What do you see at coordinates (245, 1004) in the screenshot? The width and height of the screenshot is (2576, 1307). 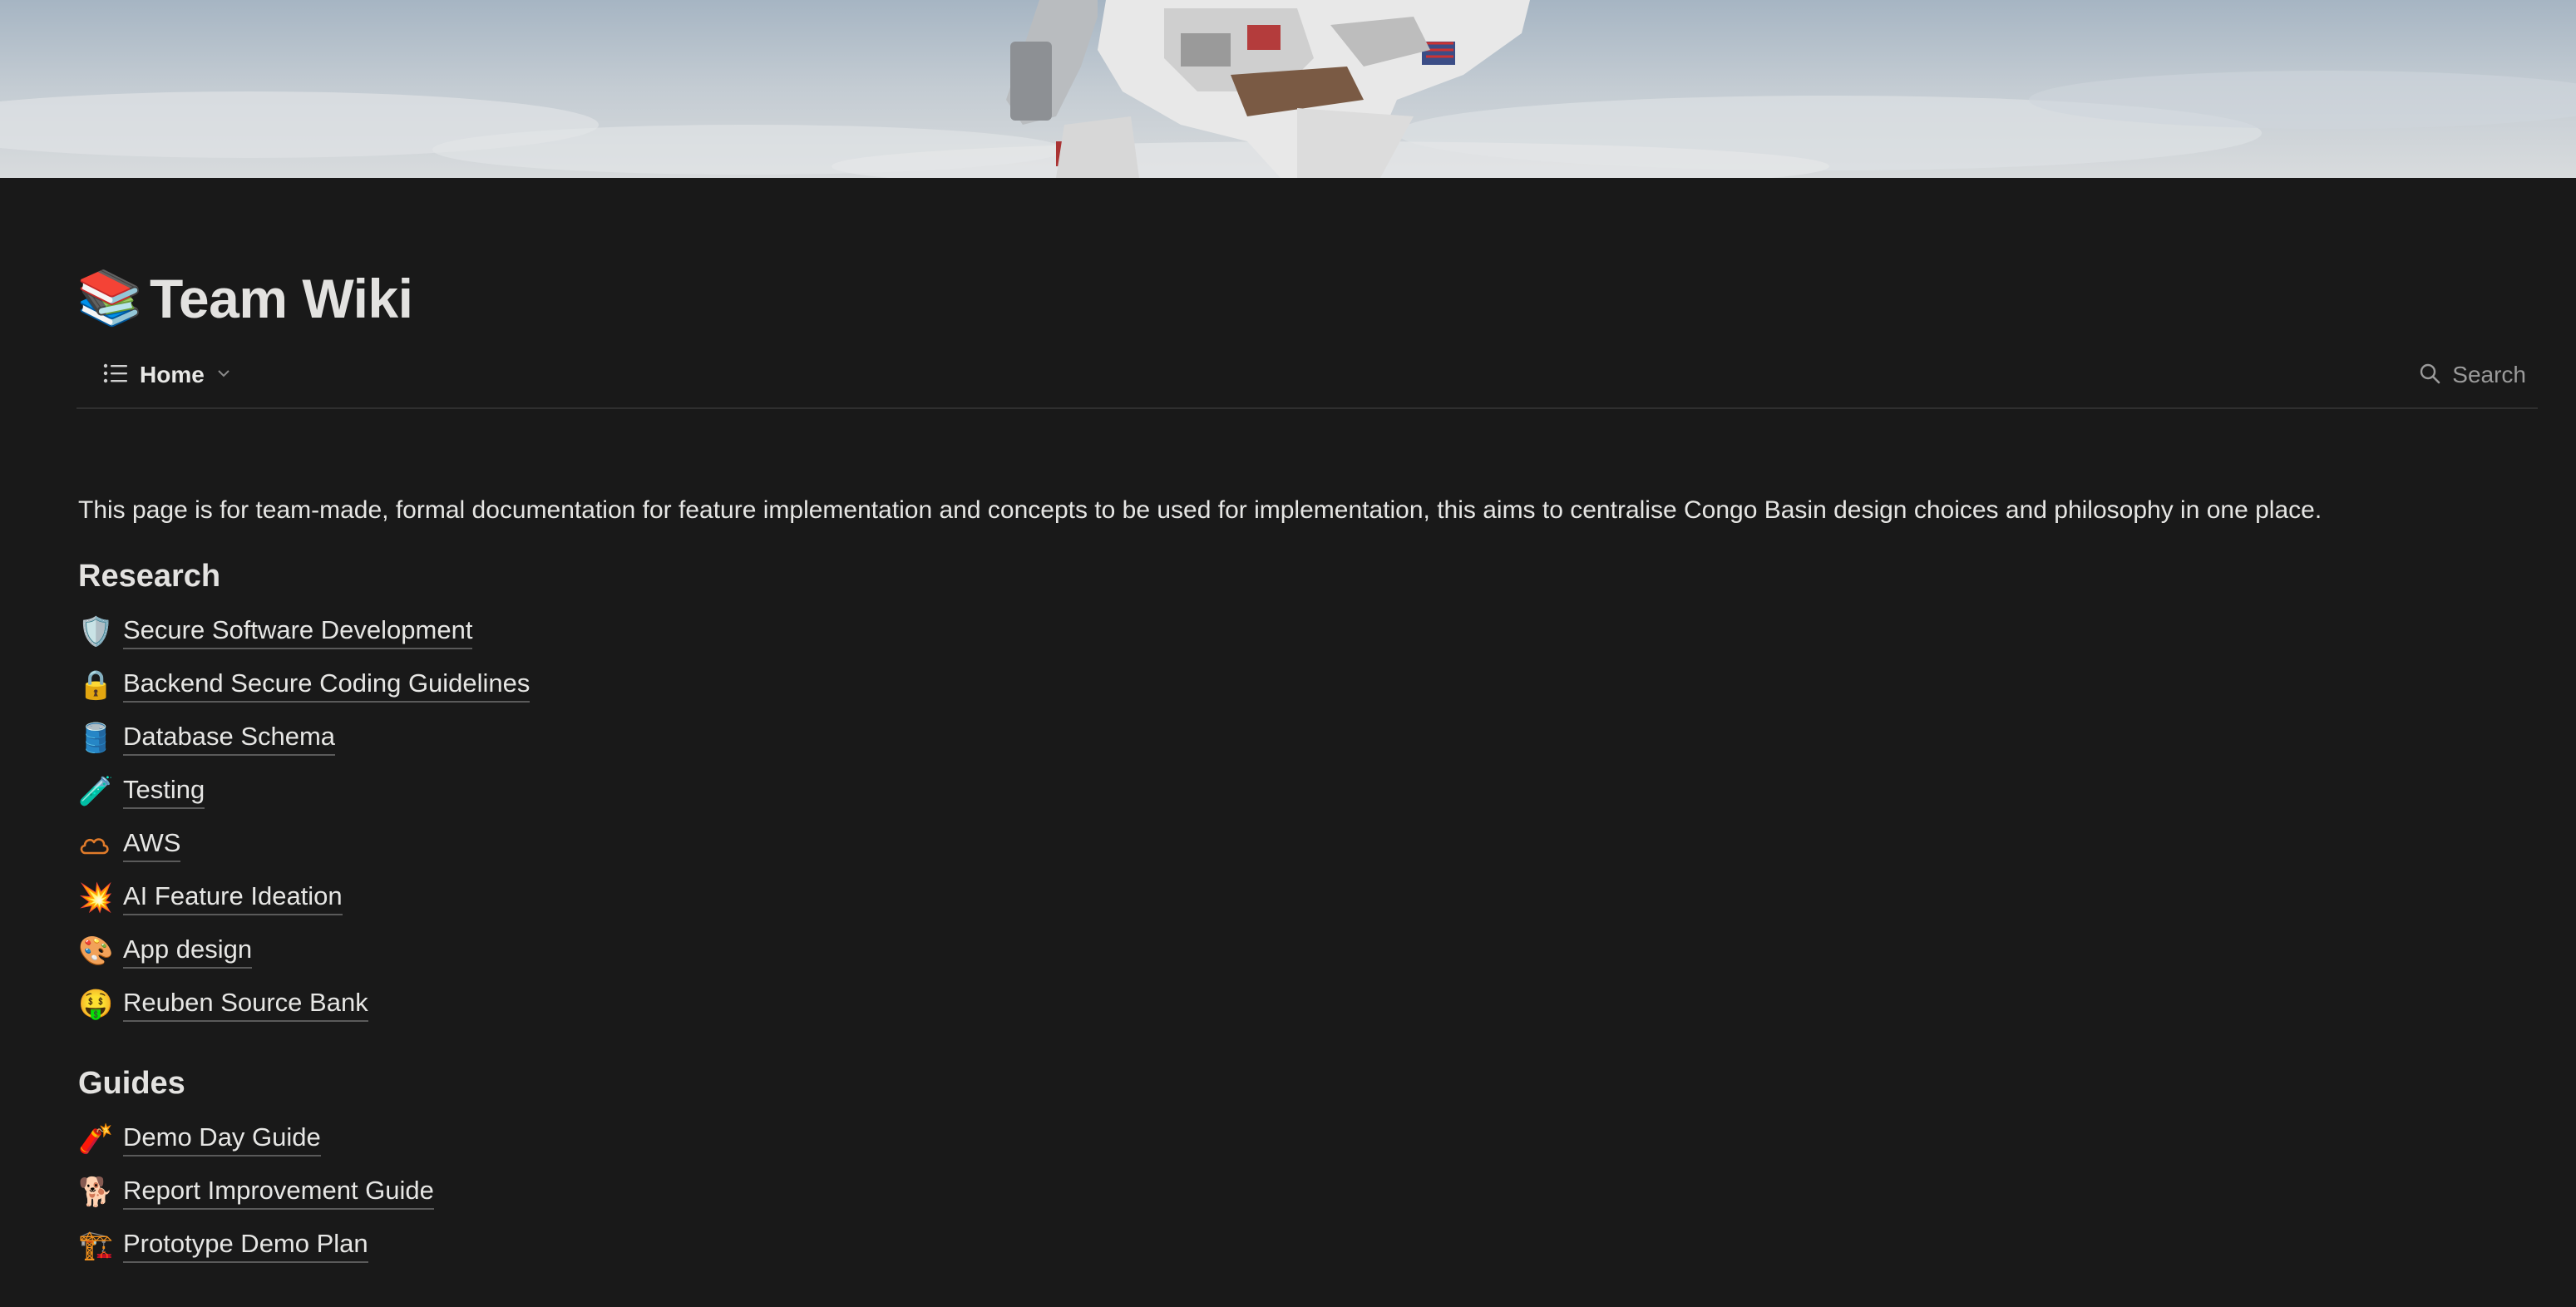 I see `page-link: Reuben Source Bank` at bounding box center [245, 1004].